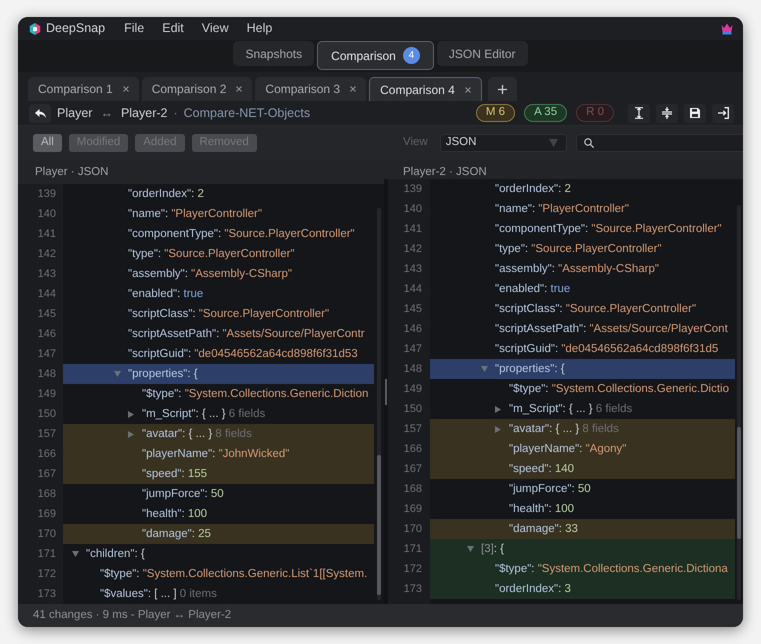 Image resolution: width=761 pixels, height=644 pixels. I want to click on line-number: 171, so click(47, 554).